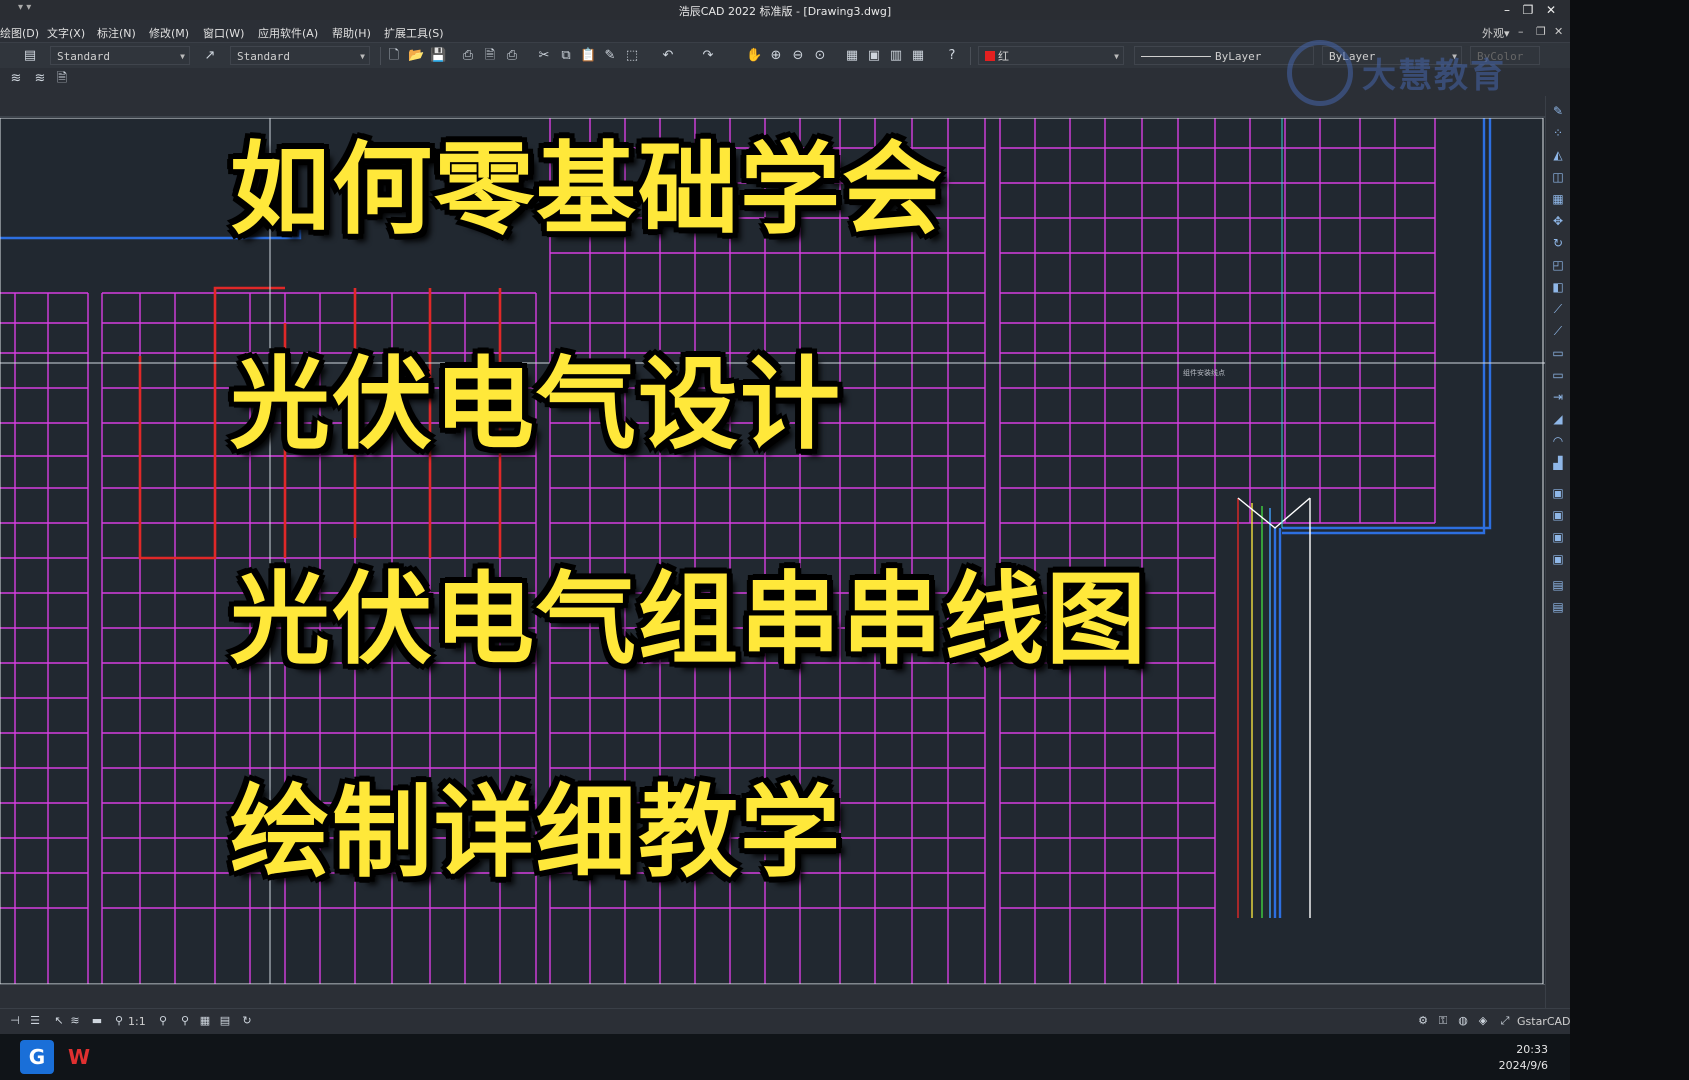 The height and width of the screenshot is (1080, 1689). Describe the element at coordinates (300, 55) in the screenshot. I see `dim-style-select: Standard ▼` at that location.